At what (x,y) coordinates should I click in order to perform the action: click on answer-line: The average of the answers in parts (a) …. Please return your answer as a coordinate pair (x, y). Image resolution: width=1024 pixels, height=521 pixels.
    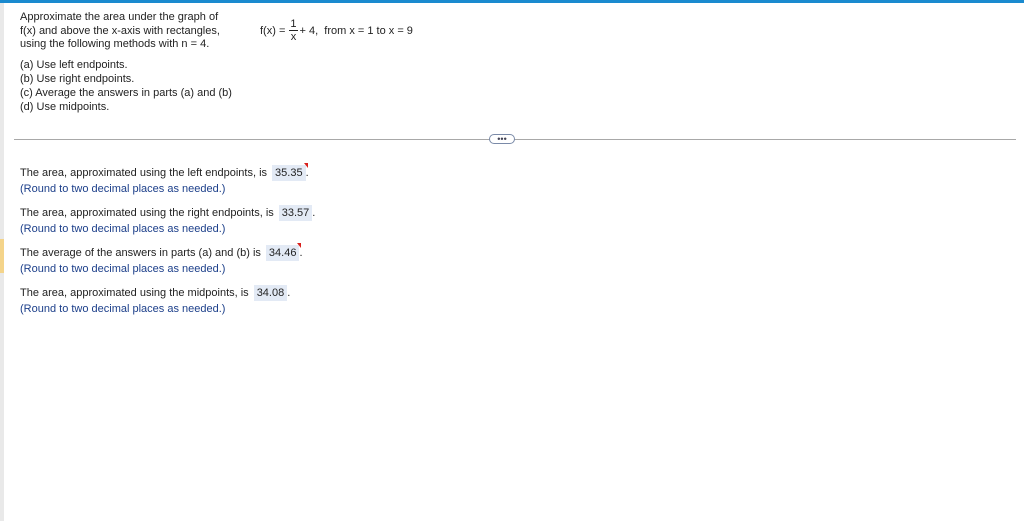
    Looking at the image, I should click on (167, 252).